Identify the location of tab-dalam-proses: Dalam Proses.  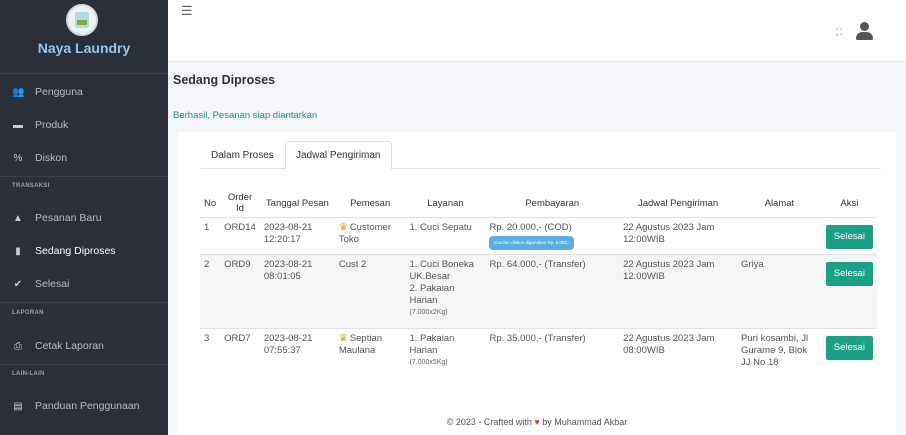
(242, 155).